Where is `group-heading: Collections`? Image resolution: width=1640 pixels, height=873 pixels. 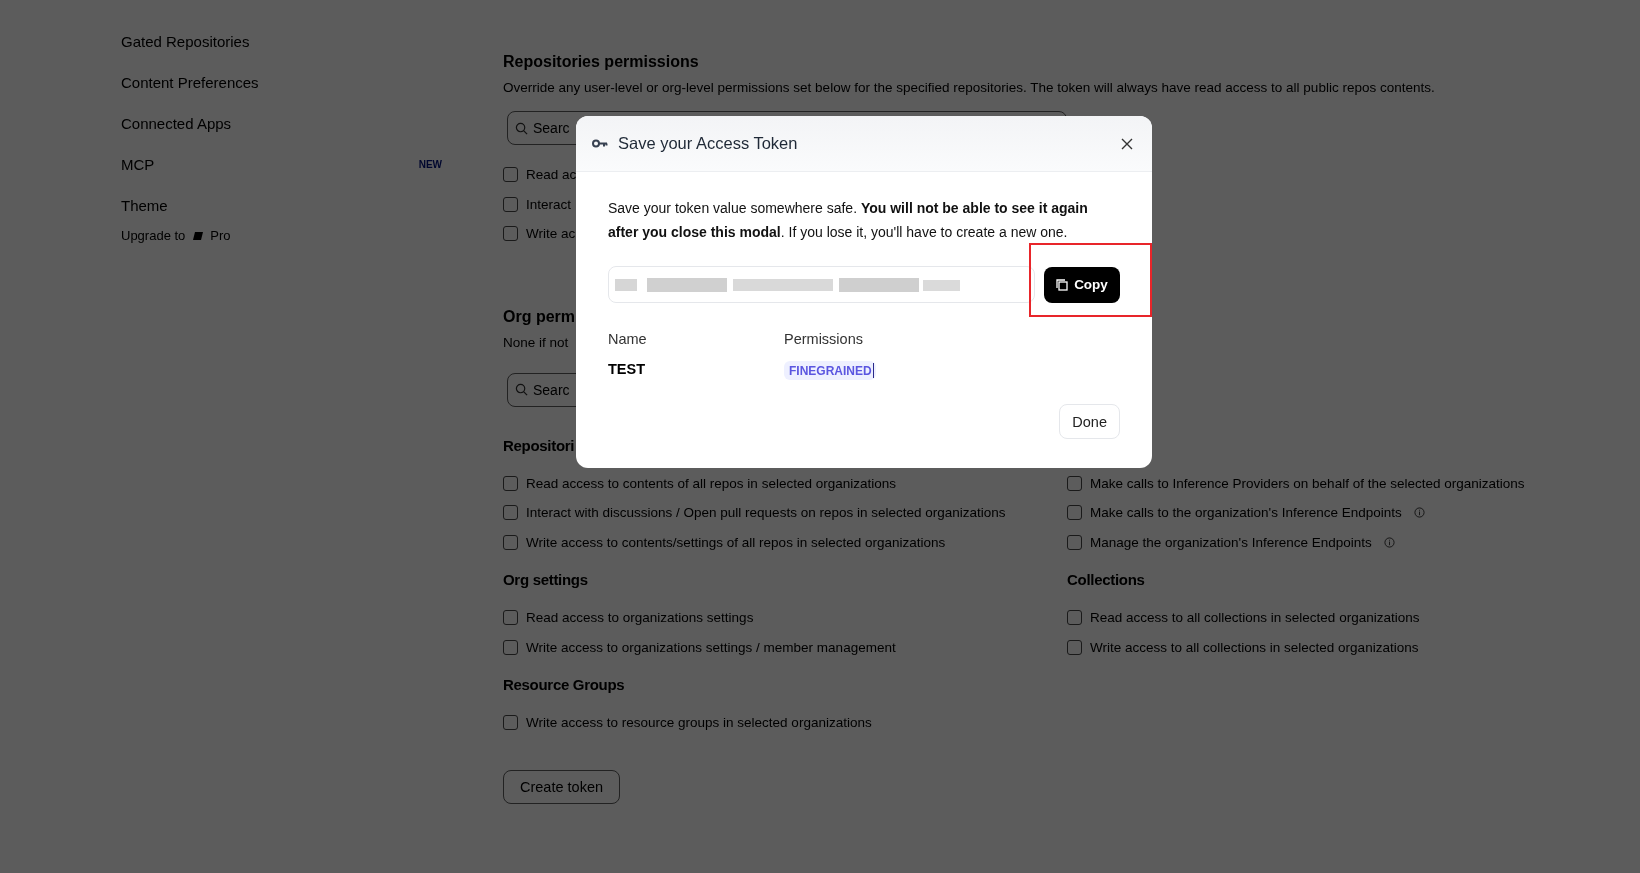
group-heading: Collections is located at coordinates (1106, 580).